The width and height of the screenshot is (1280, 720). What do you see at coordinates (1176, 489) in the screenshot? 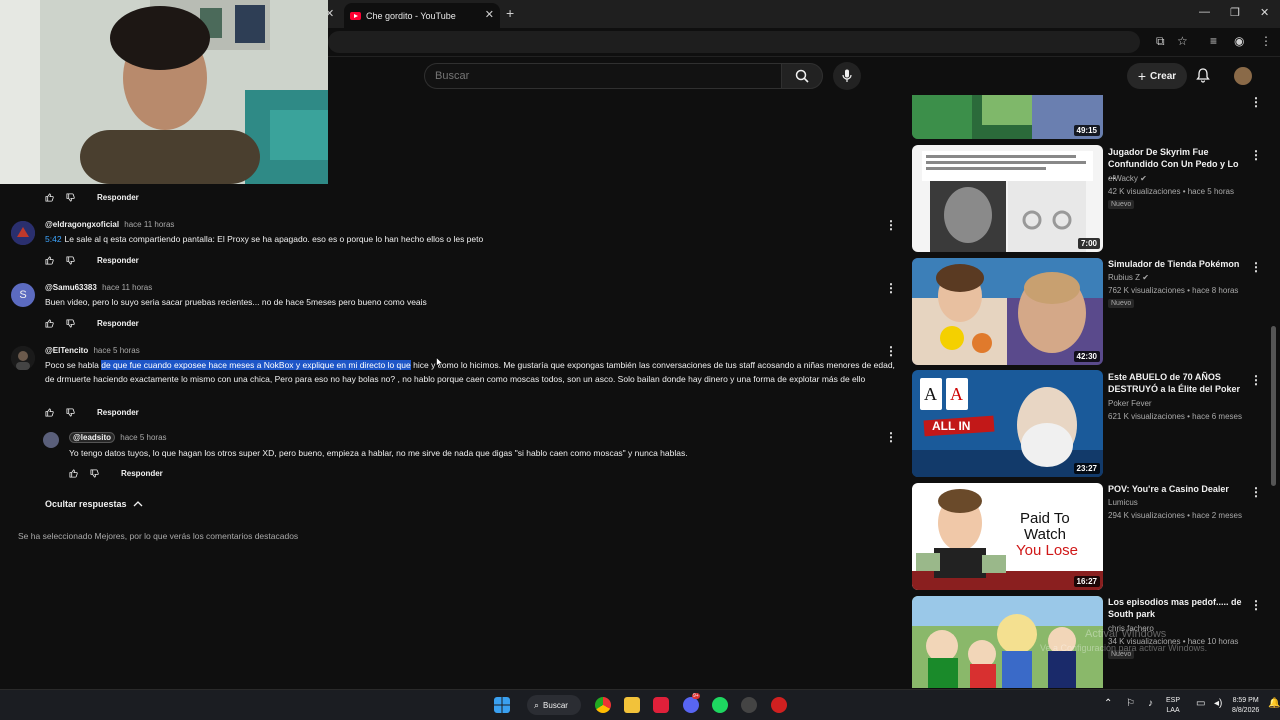
I see `video-title: POV: You're a Casino Dealer` at bounding box center [1176, 489].